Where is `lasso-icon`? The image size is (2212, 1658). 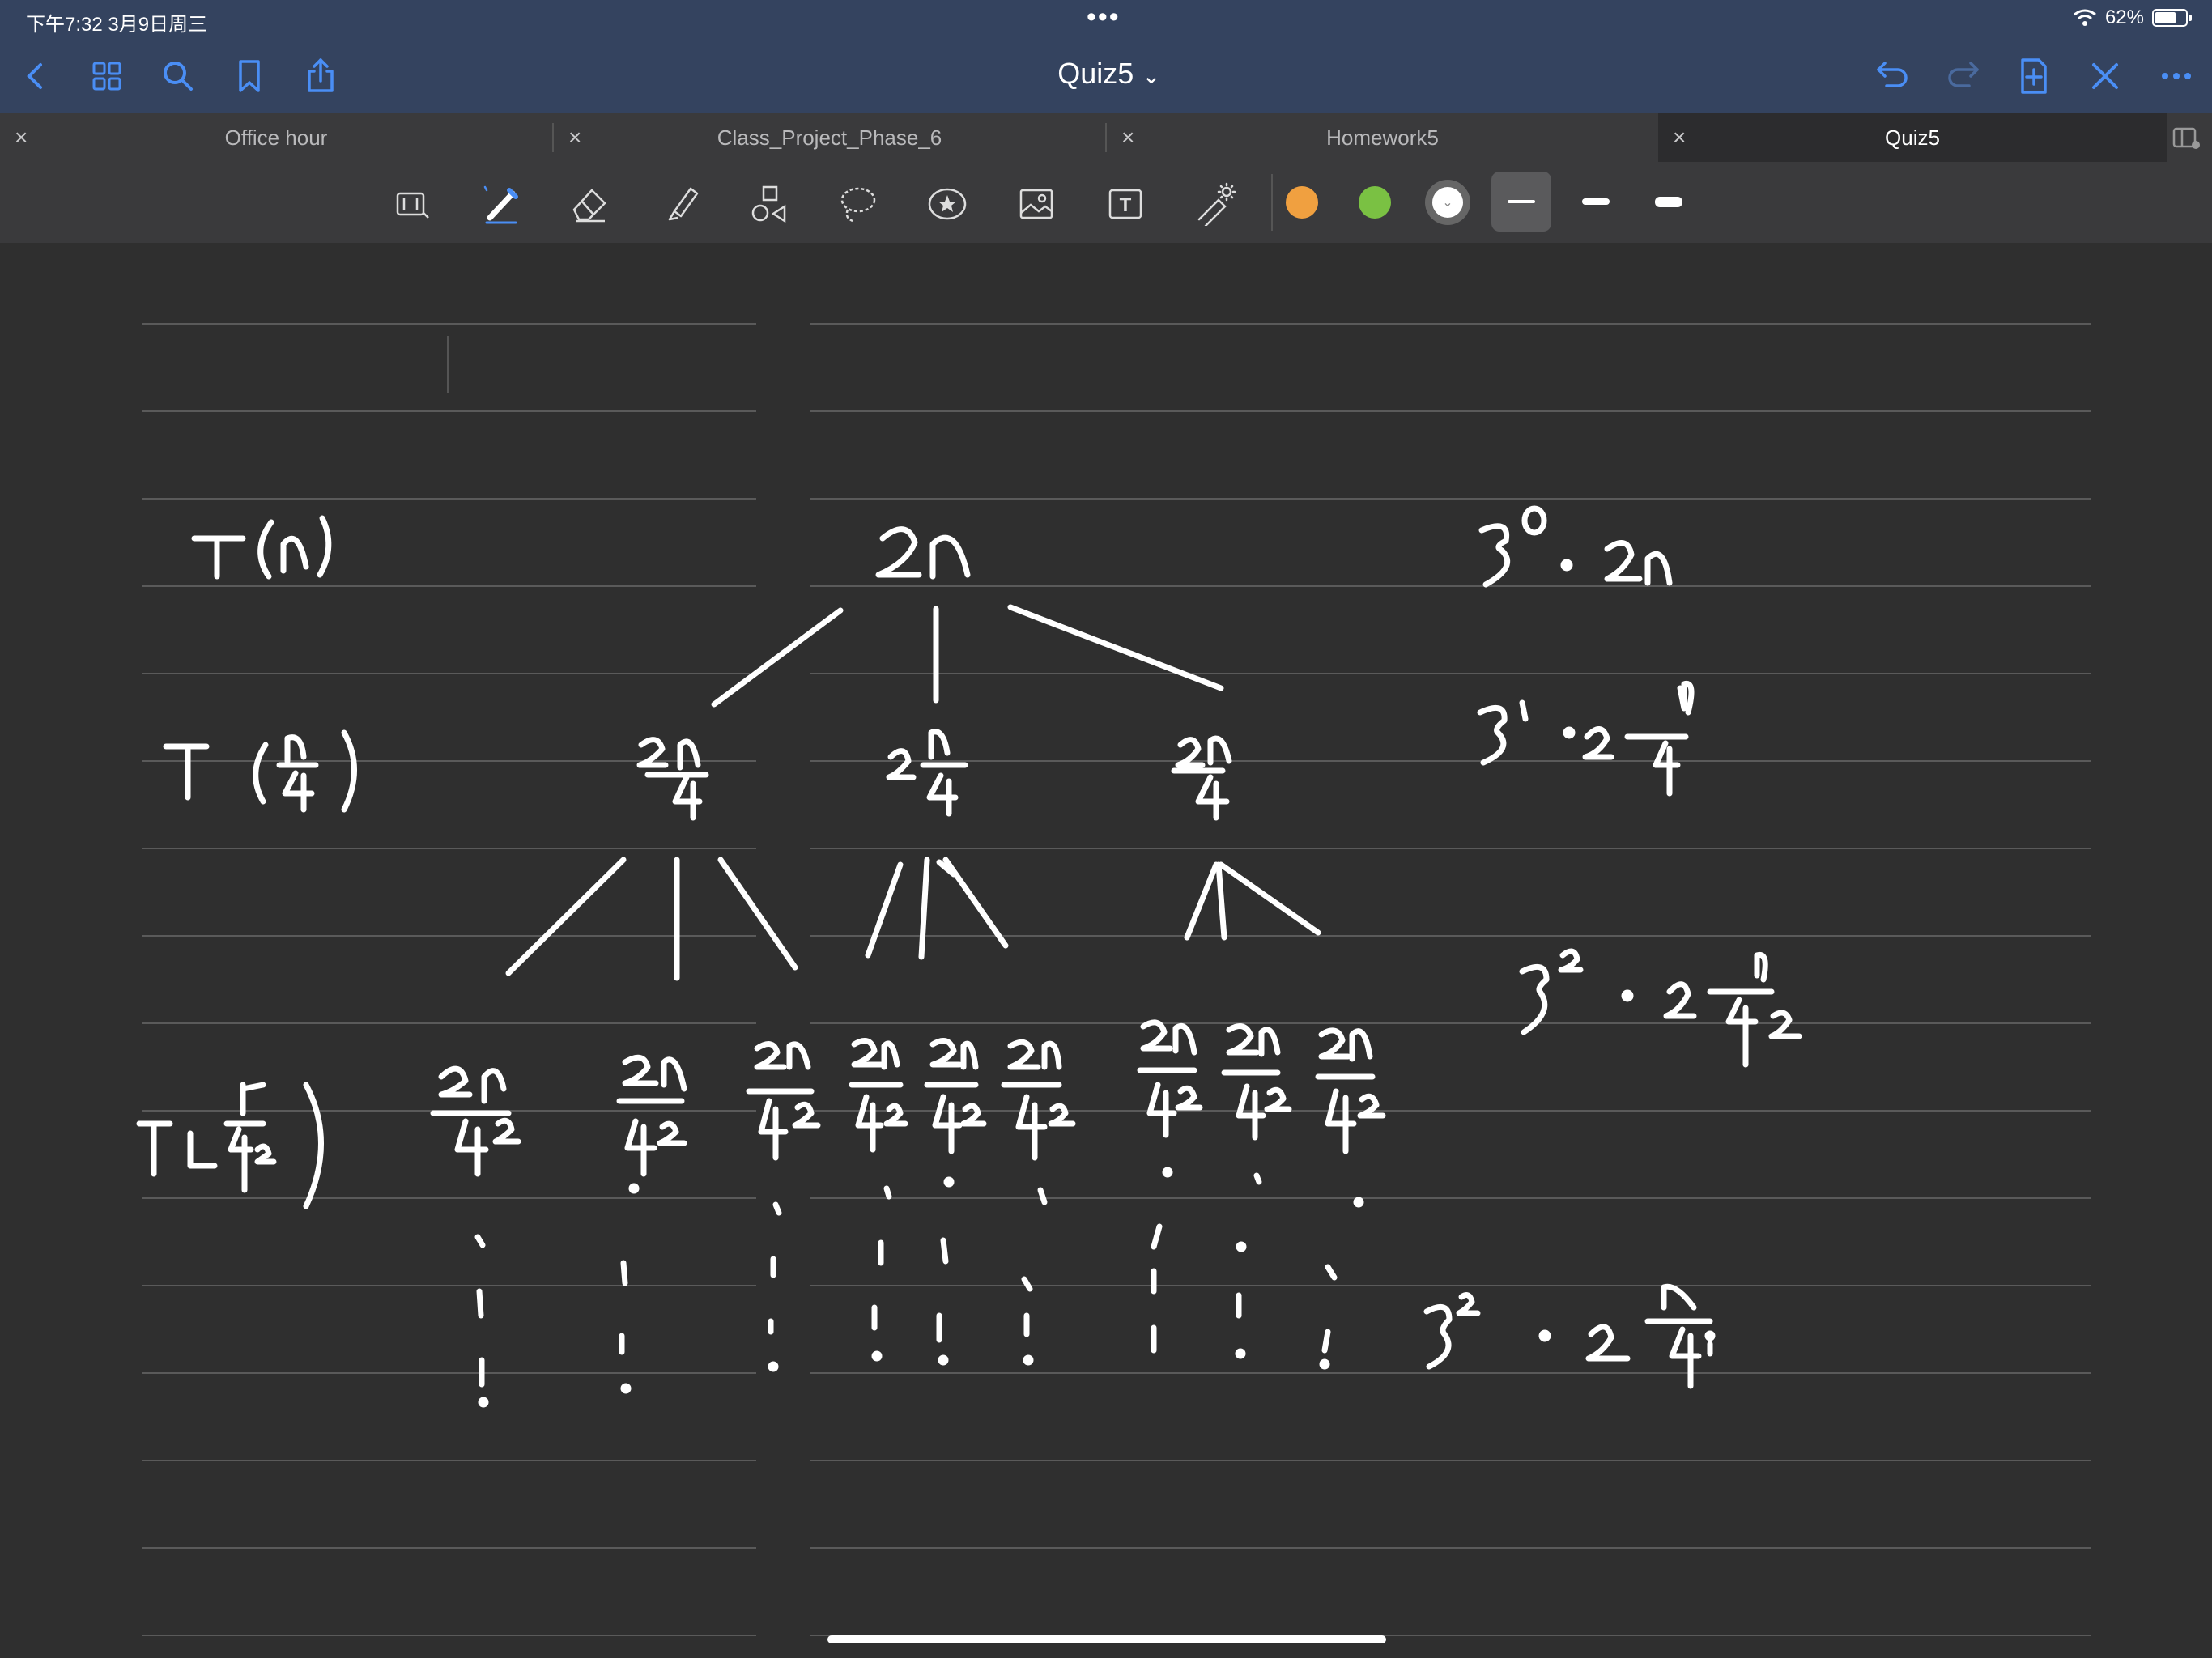 lasso-icon is located at coordinates (858, 204).